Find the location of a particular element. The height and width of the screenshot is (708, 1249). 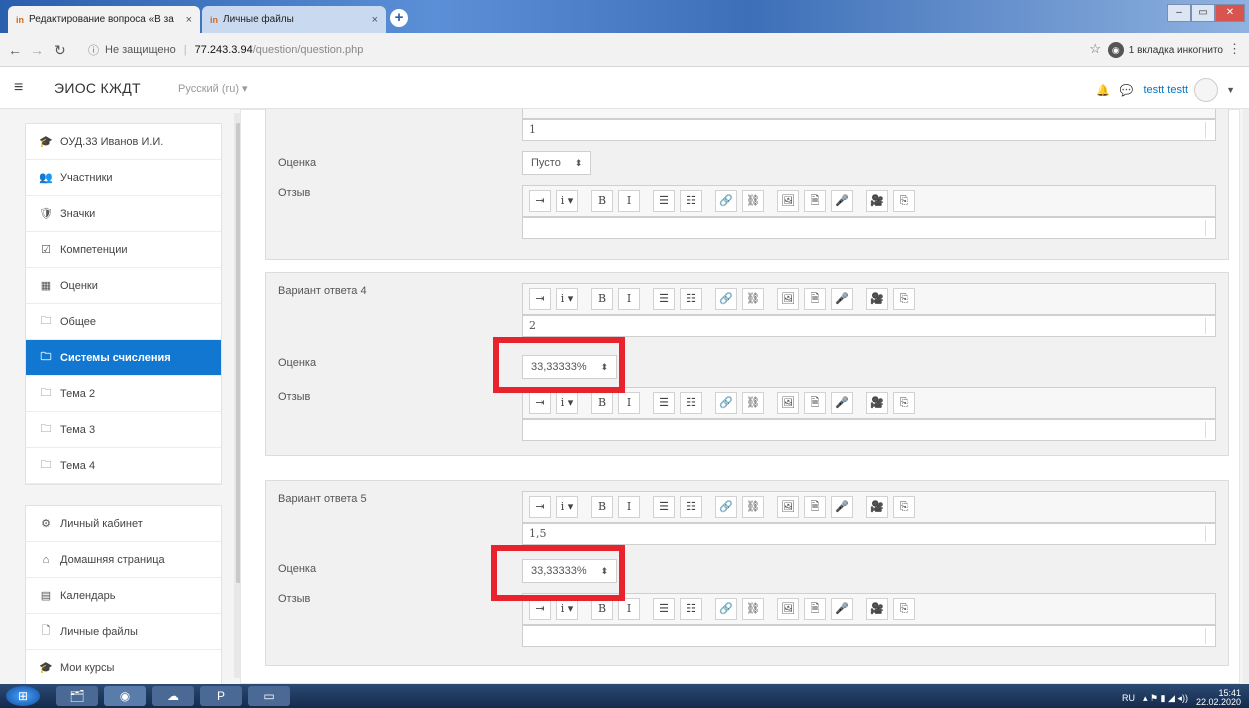

tab-edit-question: in Редактирование вопроса «В за × is located at coordinates (104, 19).